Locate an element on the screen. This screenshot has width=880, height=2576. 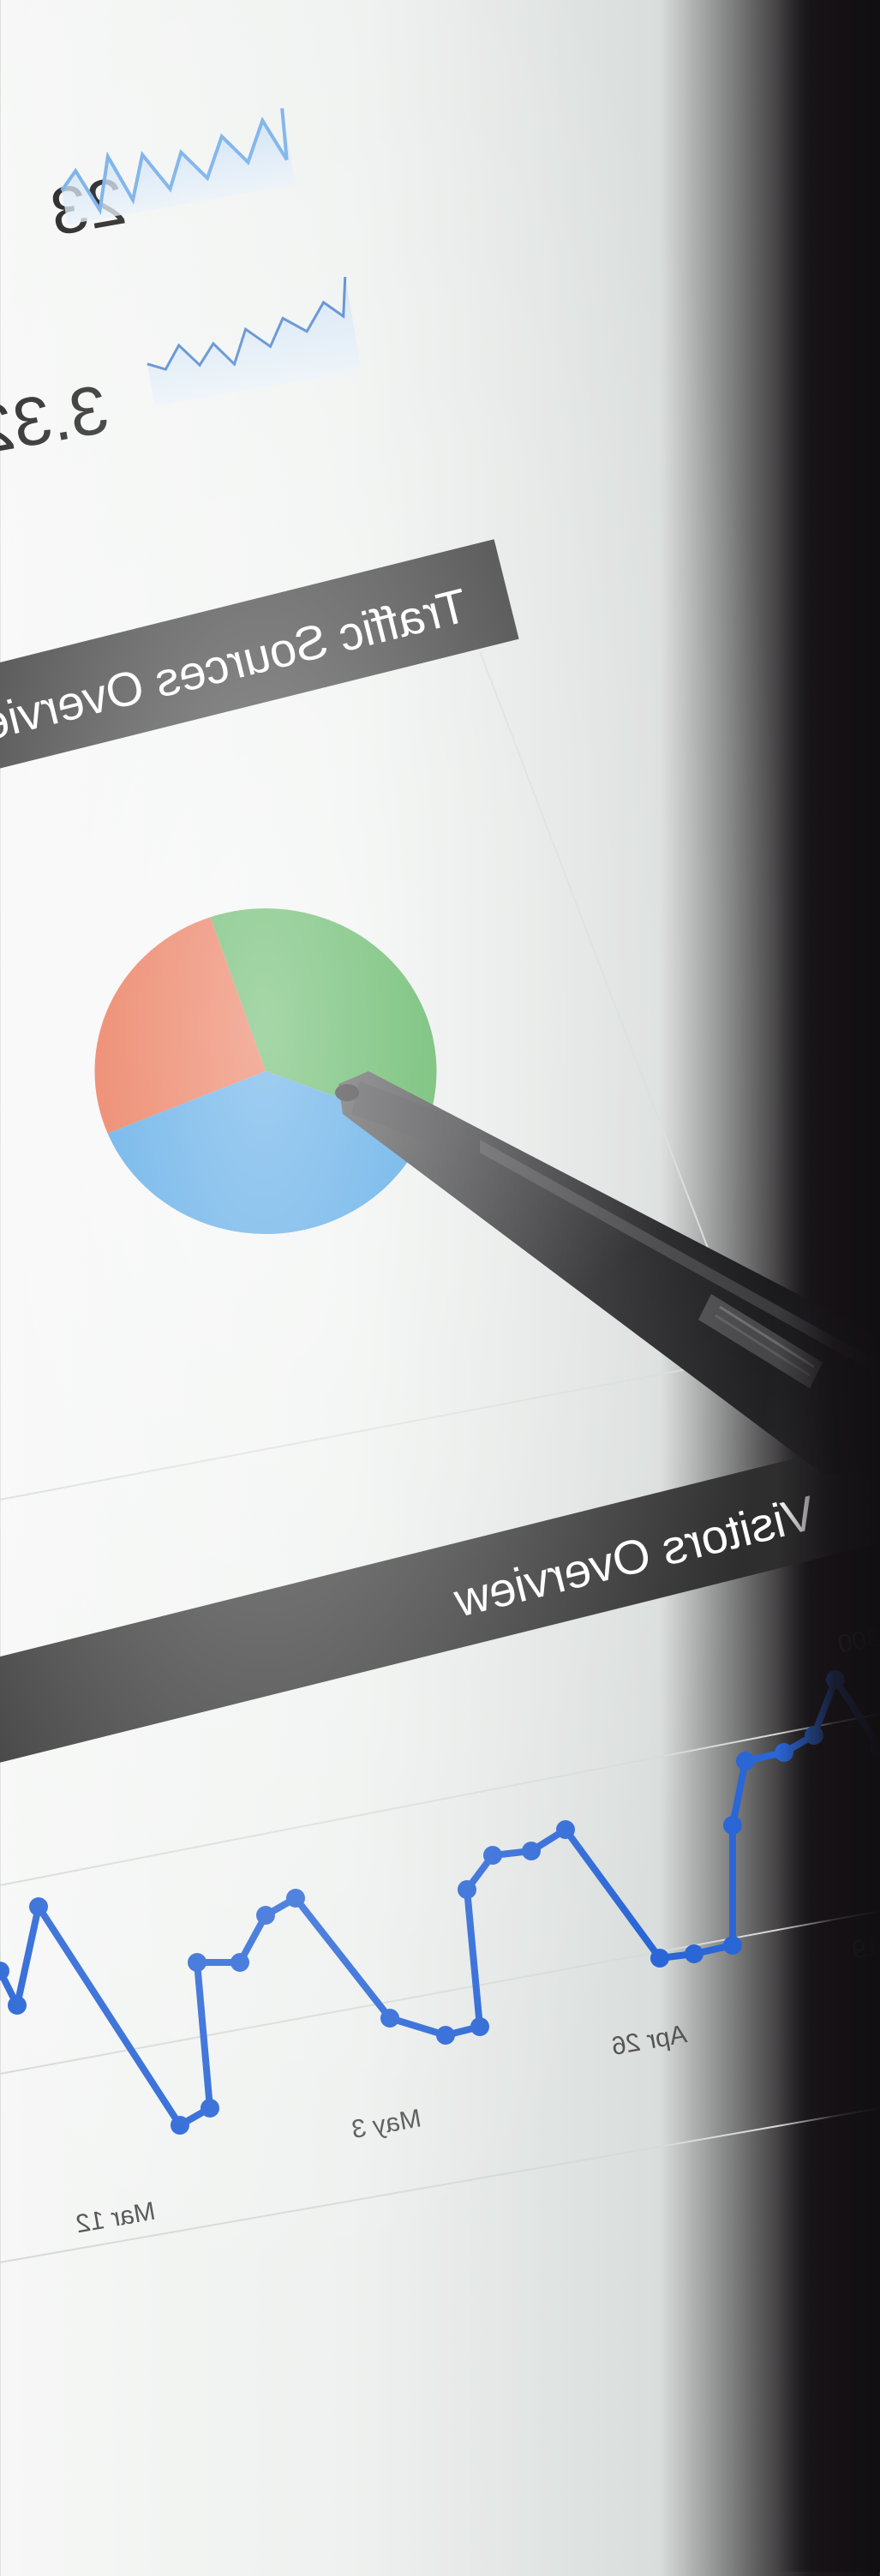
axis-label-apr: Apr 26 is located at coordinates (649, 2041).